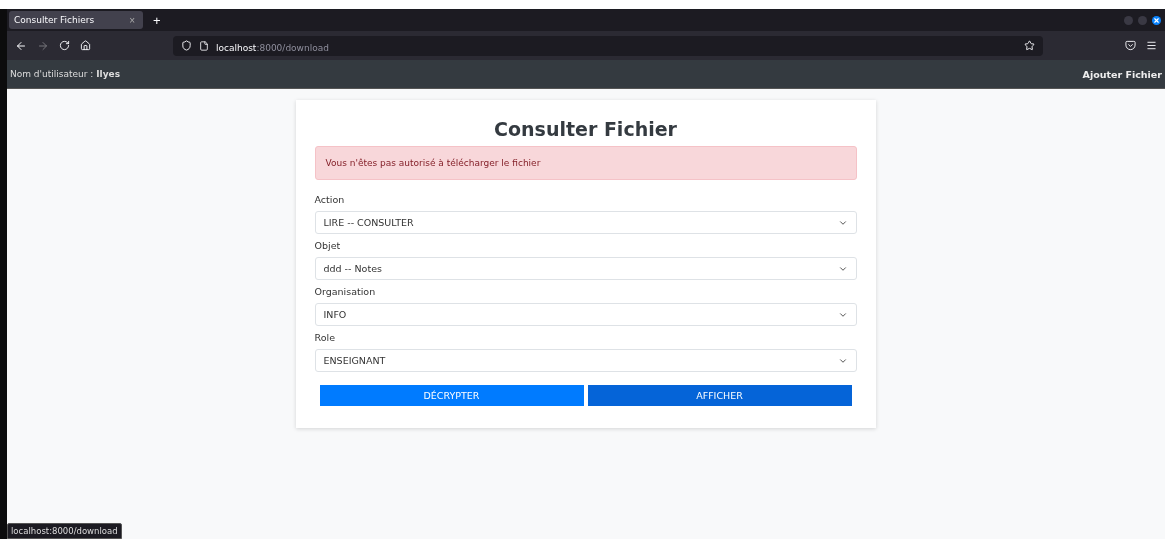 This screenshot has width=1165, height=539. What do you see at coordinates (330, 199) in the screenshot?
I see `field-label: Action` at bounding box center [330, 199].